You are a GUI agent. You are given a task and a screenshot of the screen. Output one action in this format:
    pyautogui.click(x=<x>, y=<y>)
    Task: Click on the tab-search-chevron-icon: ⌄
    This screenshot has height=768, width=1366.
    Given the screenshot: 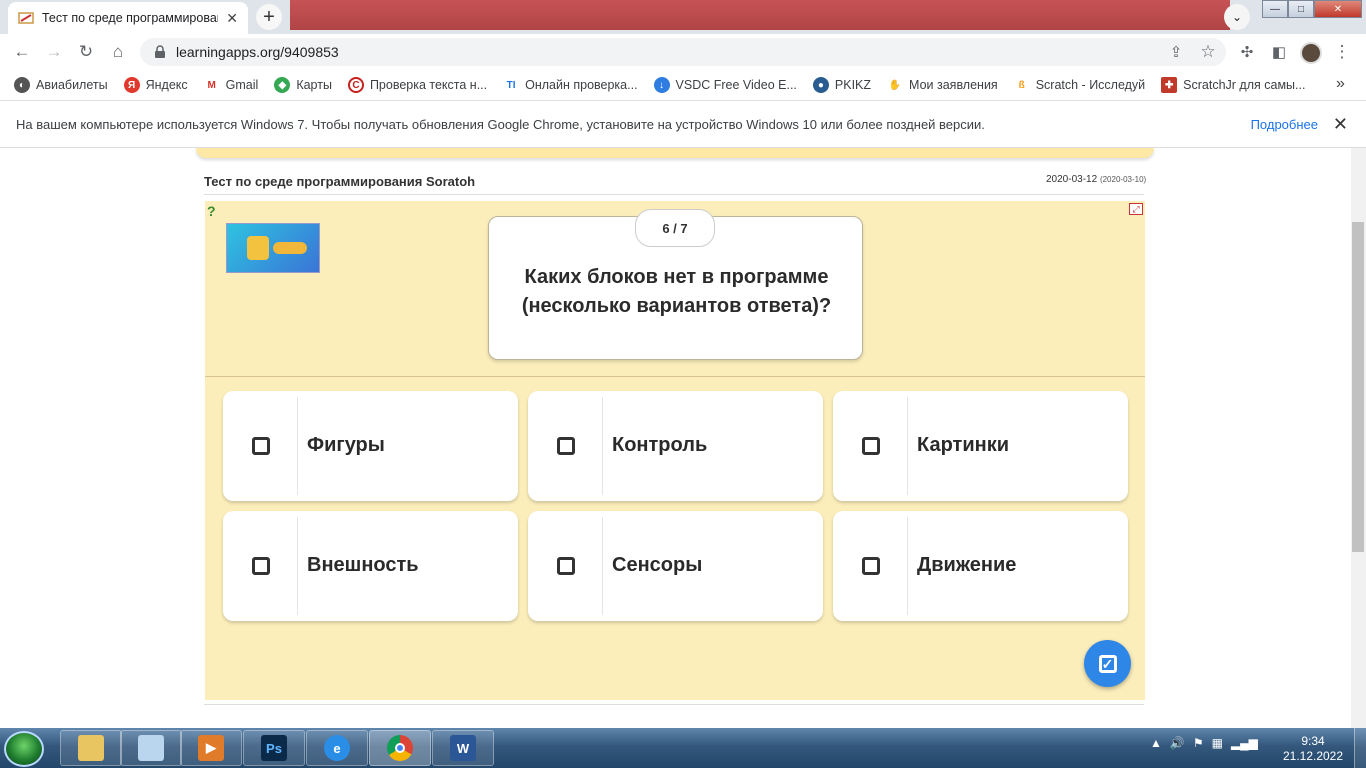 What is the action you would take?
    pyautogui.click(x=1237, y=17)
    